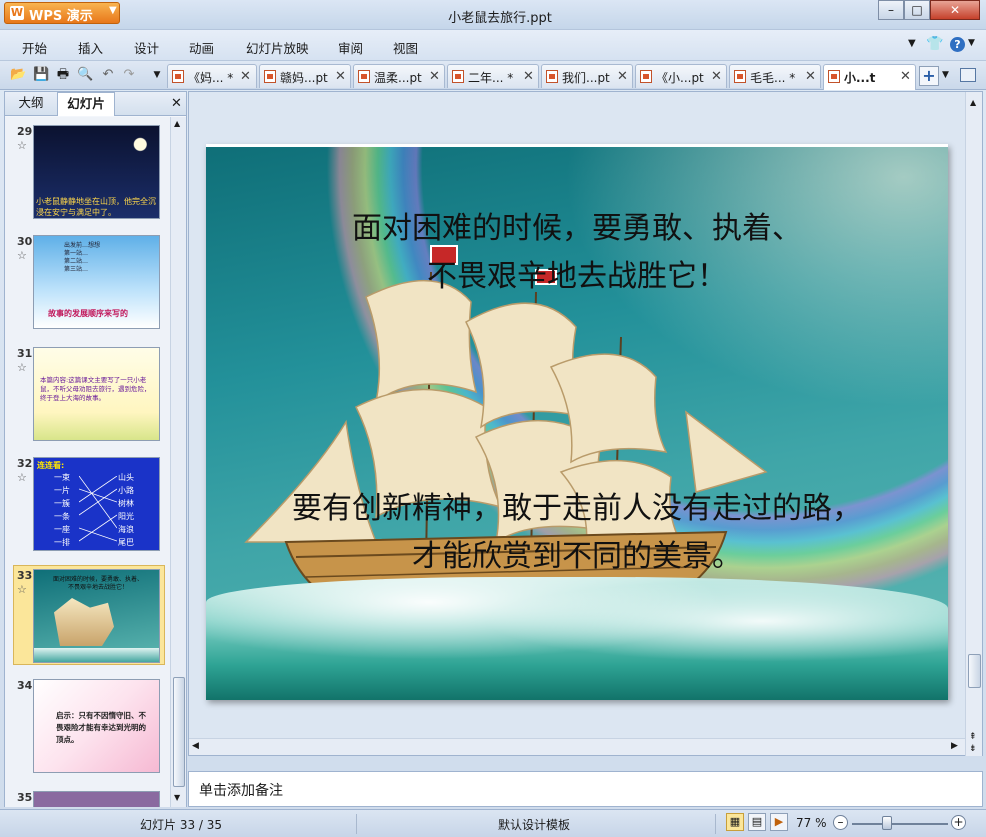 The height and width of the screenshot is (837, 986). What do you see at coordinates (577, 277) in the screenshot?
I see `slide-heading-line2: 不畏艰辛地去战胜它！` at bounding box center [577, 277].